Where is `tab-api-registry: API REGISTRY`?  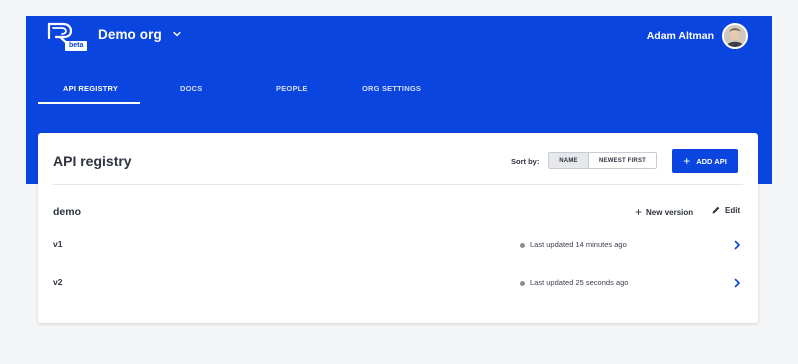
tab-api-registry: API REGISTRY is located at coordinates (90, 88).